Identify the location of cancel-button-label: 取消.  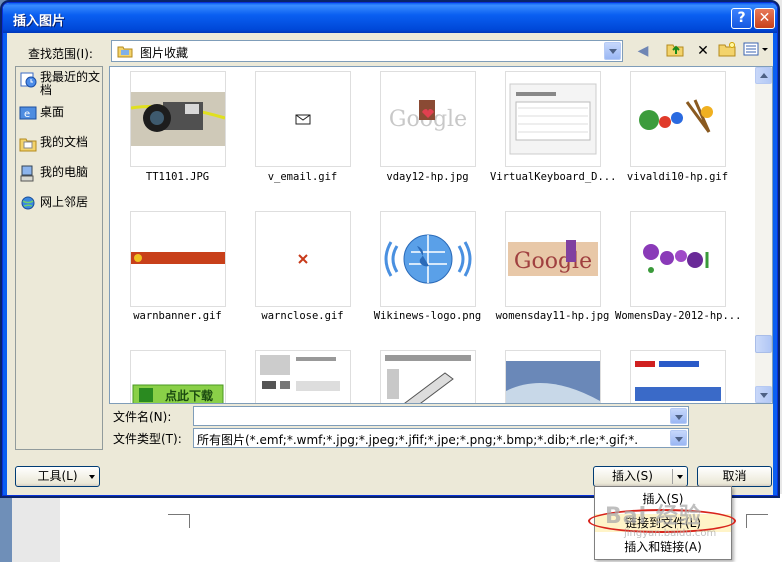
(734, 476).